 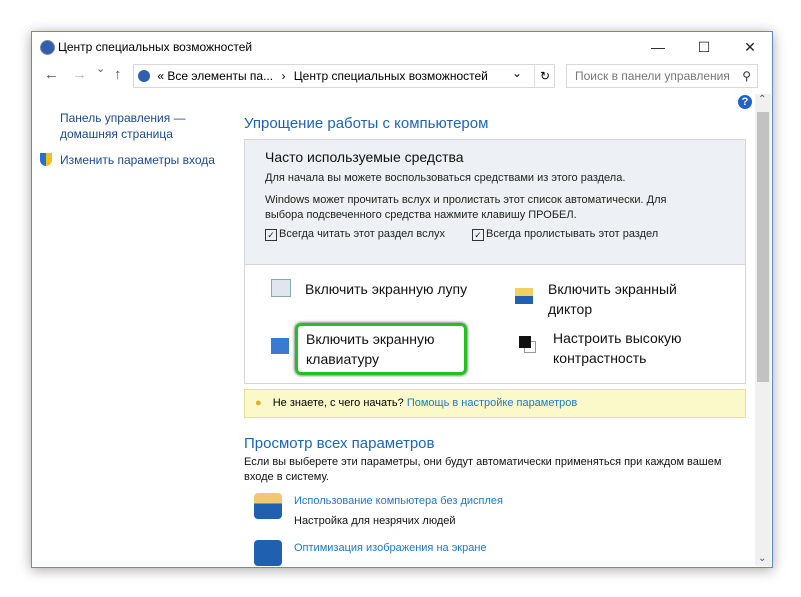 What do you see at coordinates (381, 349) in the screenshot?
I see `on-screen-keyboard-link: Включить экранную клавиатуру` at bounding box center [381, 349].